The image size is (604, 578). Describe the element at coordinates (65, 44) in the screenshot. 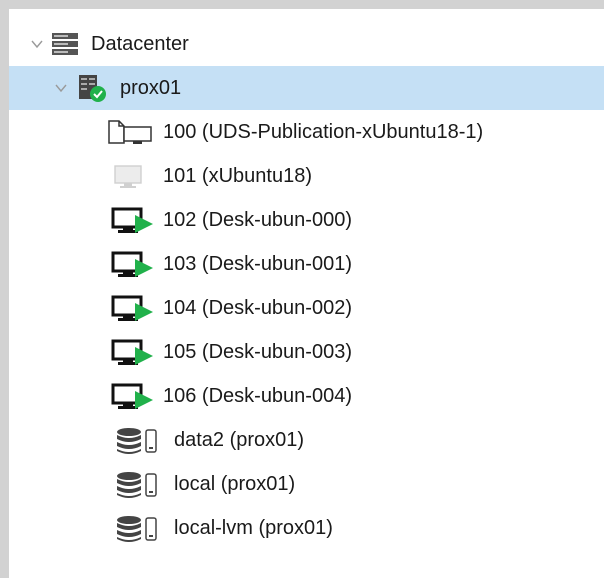

I see `server-rack-icon` at that location.